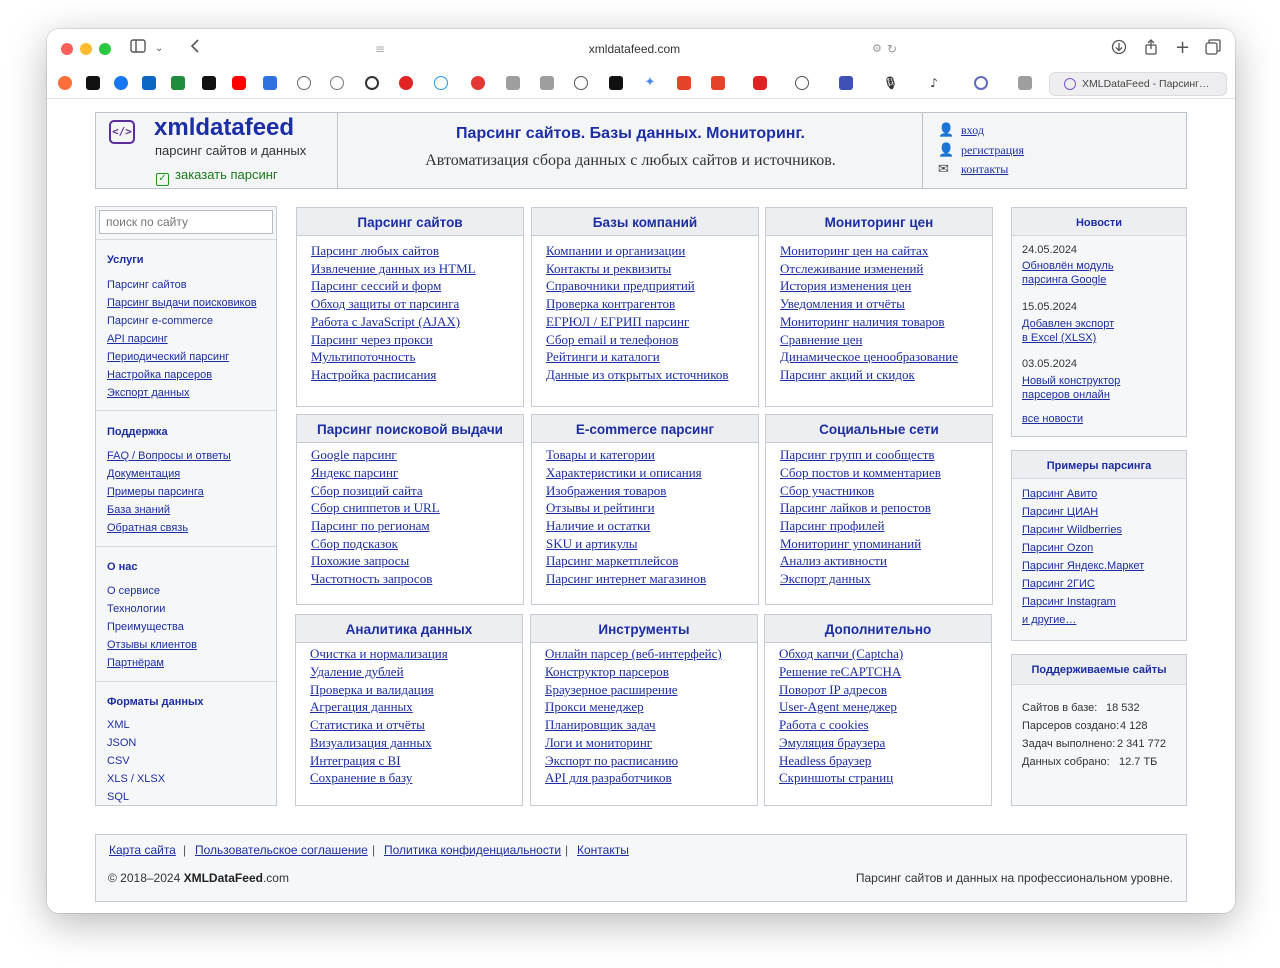 Image resolution: width=1280 pixels, height=968 pixels. Describe the element at coordinates (121, 83) in the screenshot. I see `facebook-favicon-icon` at that location.